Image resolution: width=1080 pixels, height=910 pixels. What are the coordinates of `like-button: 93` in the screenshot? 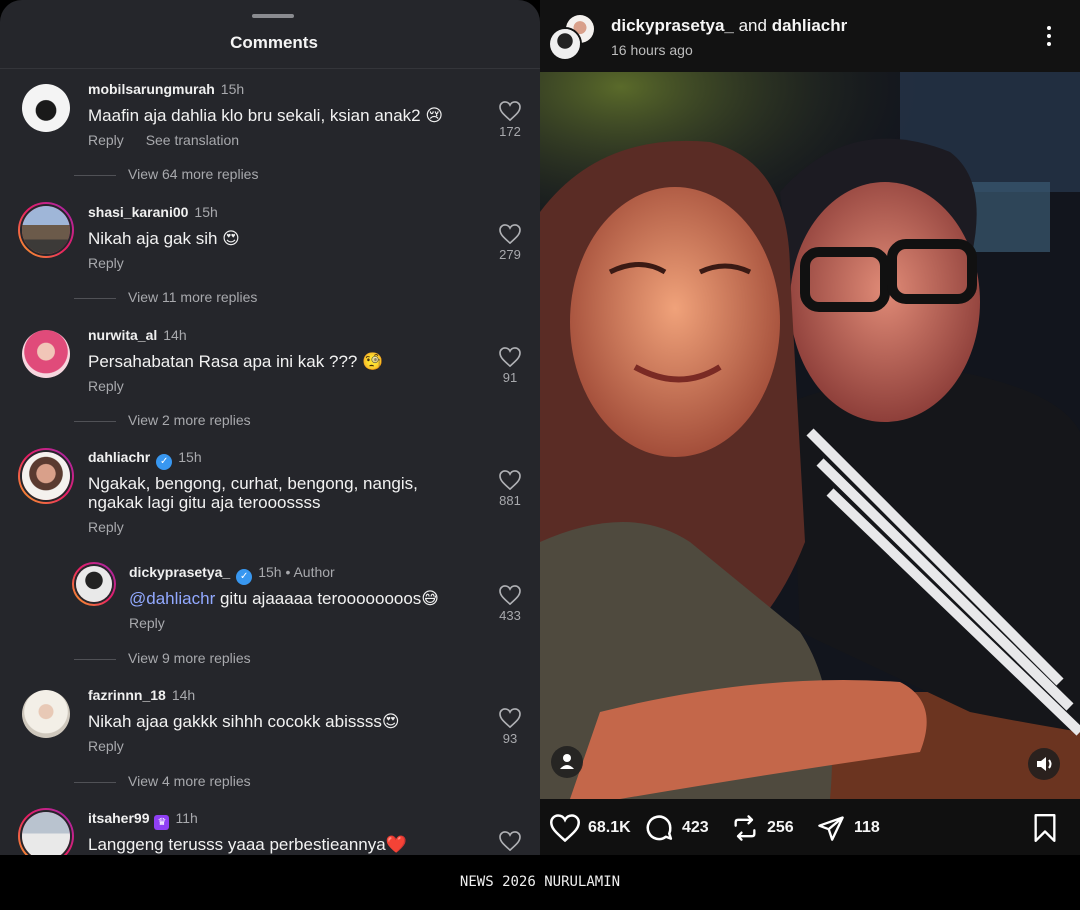 It's located at (510, 727).